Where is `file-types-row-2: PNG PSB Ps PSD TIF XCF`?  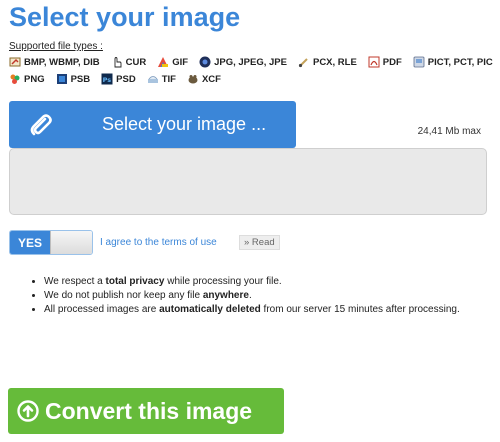
file-types-row-2: PNG PSB Ps PSD TIF XCF is located at coordinates (120, 79).